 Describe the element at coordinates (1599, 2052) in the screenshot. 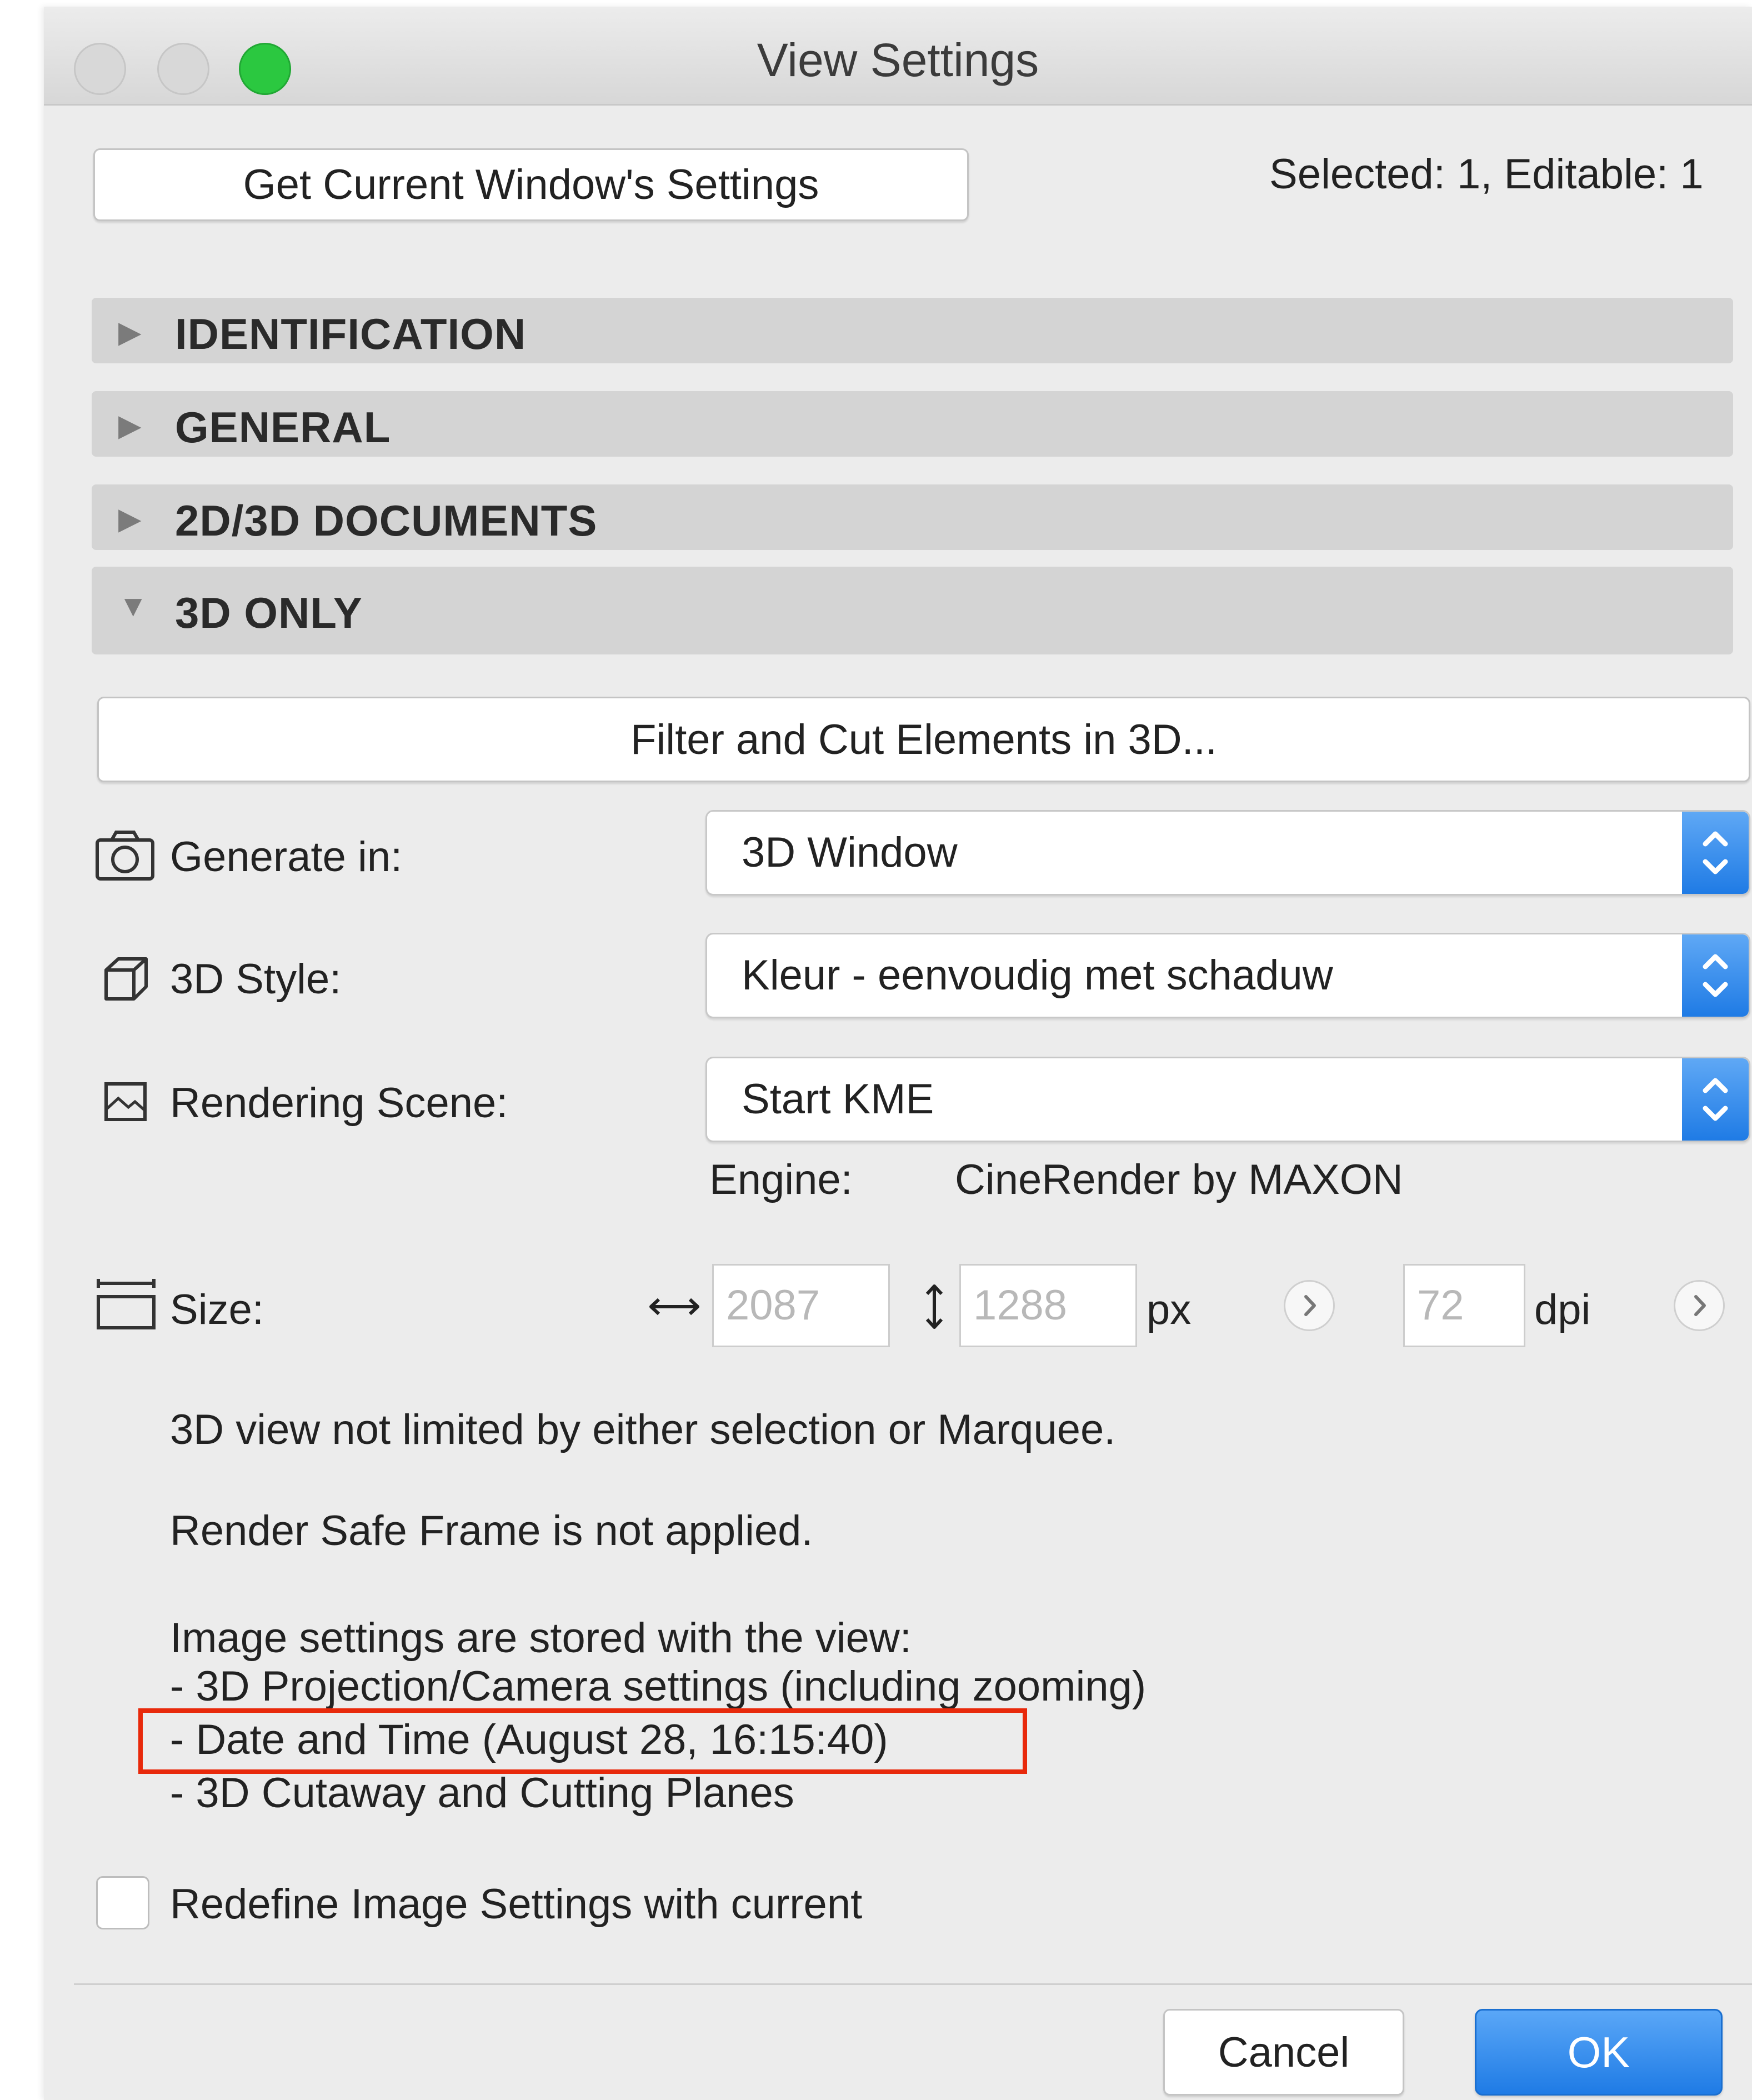

I see `ok-button: OK` at that location.